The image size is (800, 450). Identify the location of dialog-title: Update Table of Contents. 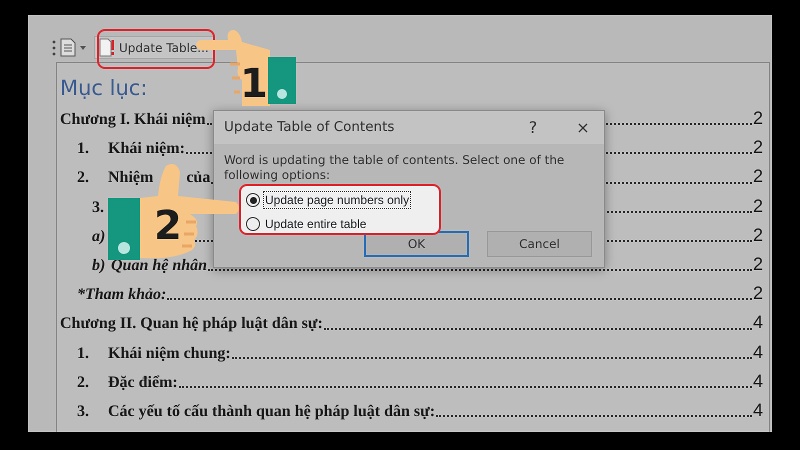
(309, 128).